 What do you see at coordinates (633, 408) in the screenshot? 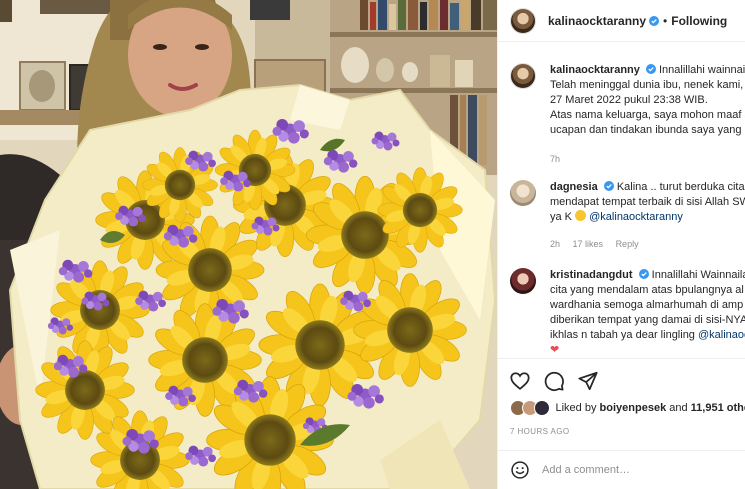
I see `likes-user: boiyenpesek` at bounding box center [633, 408].